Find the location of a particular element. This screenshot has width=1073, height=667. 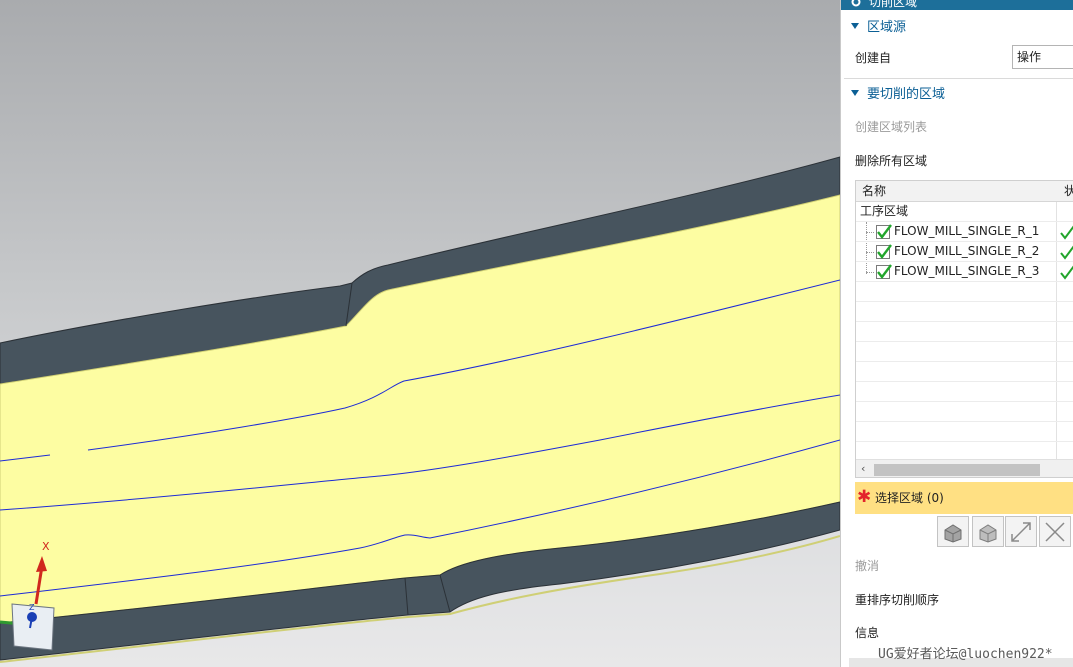

create-from-select: 操作 is located at coordinates (1042, 57).